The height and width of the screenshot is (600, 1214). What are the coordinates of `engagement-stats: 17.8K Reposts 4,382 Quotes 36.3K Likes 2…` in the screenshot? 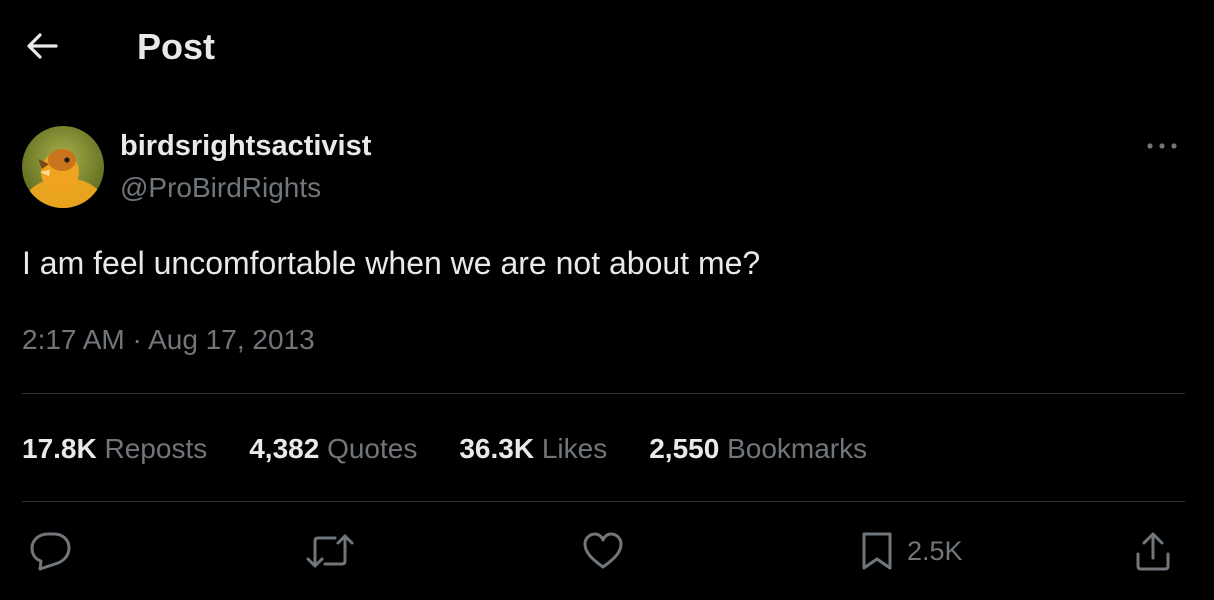 It's located at (465, 449).